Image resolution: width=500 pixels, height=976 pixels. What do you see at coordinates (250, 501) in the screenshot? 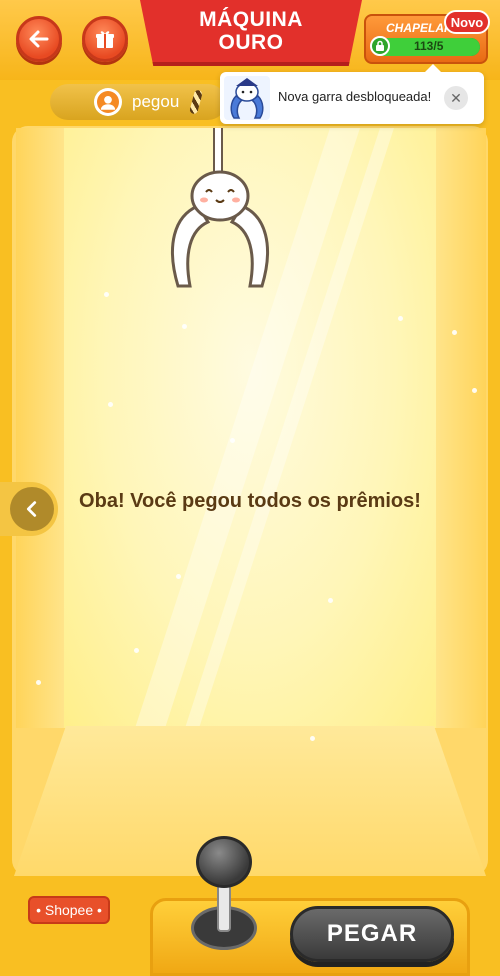
I see `all-prizes-message: Oba! Você pegou todos os prêmios!` at bounding box center [250, 501].